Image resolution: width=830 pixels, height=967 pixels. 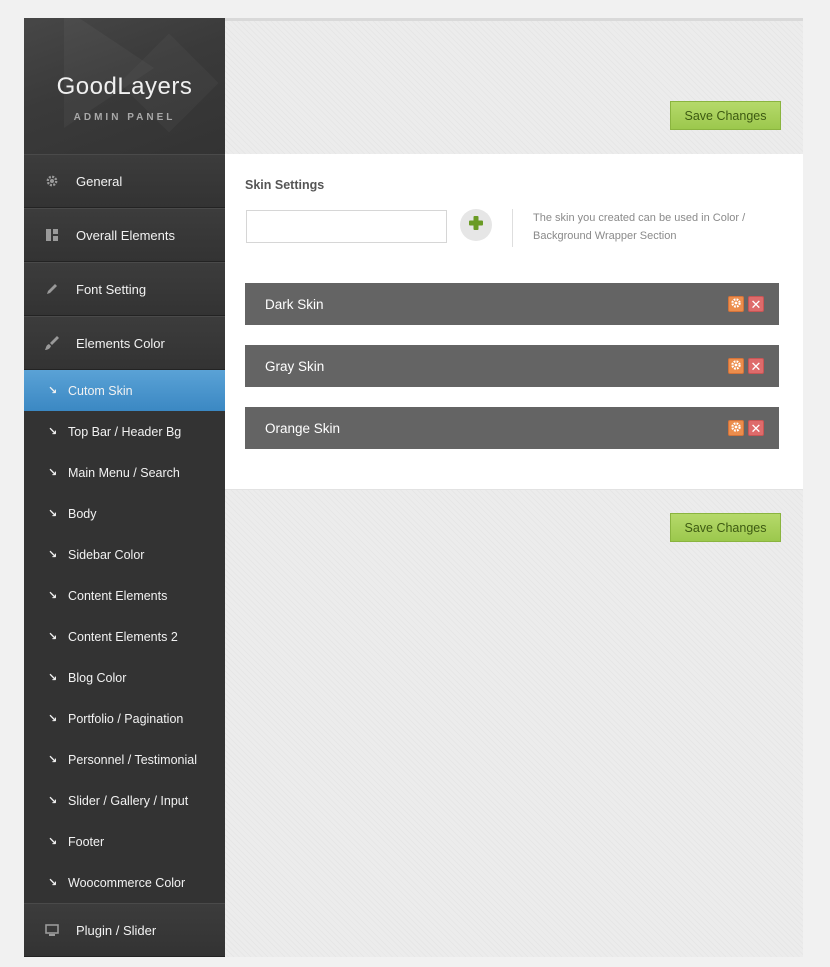 What do you see at coordinates (120, 343) in the screenshot?
I see `sidebar-item-label: Elements Color` at bounding box center [120, 343].